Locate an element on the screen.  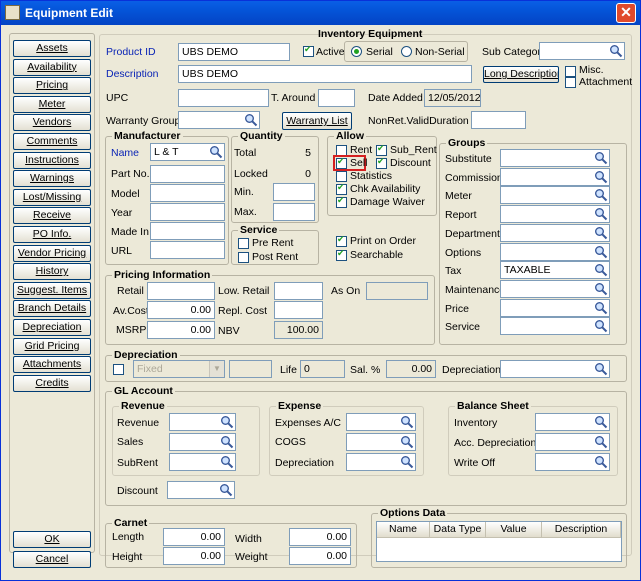
sell-checkbox is located at coordinates (341, 162).